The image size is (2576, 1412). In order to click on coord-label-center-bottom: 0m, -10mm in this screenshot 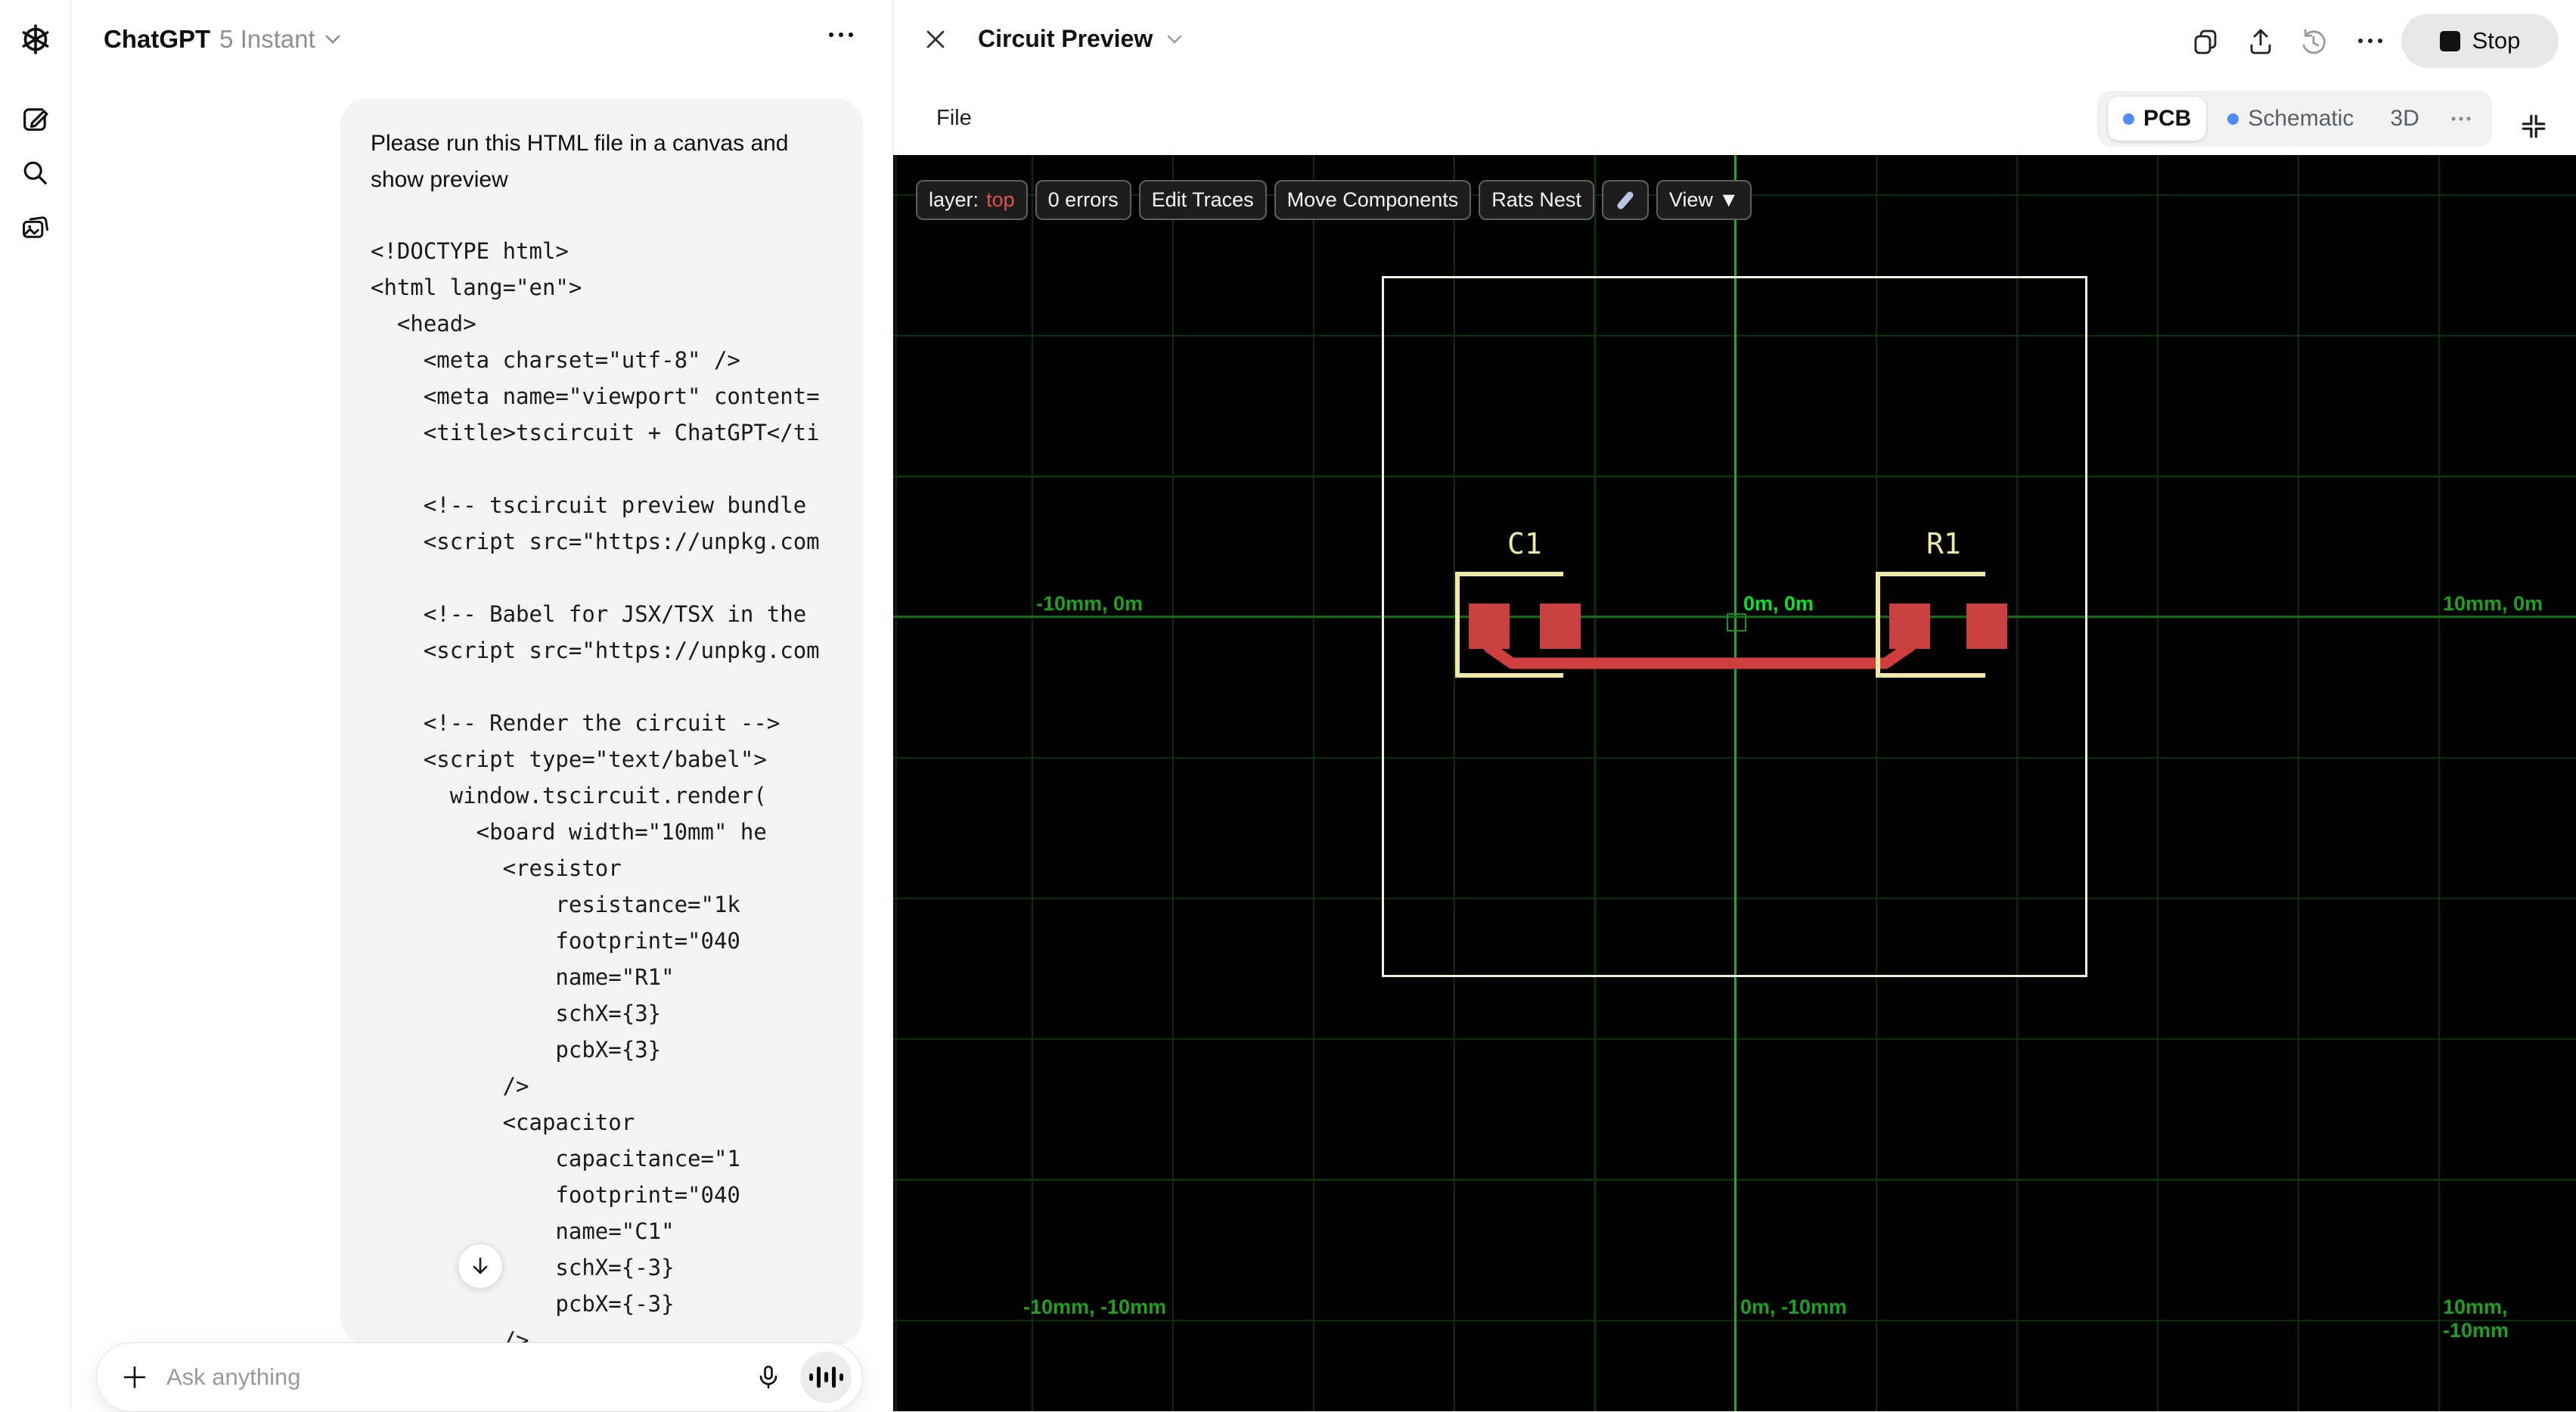, I will do `click(1794, 1307)`.